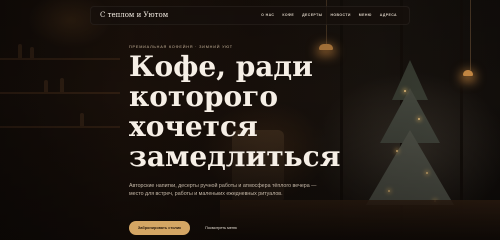 This screenshot has width=500, height=240. What do you see at coordinates (365, 15) in the screenshot?
I see `nav-item-menu: МЕНЮ` at bounding box center [365, 15].